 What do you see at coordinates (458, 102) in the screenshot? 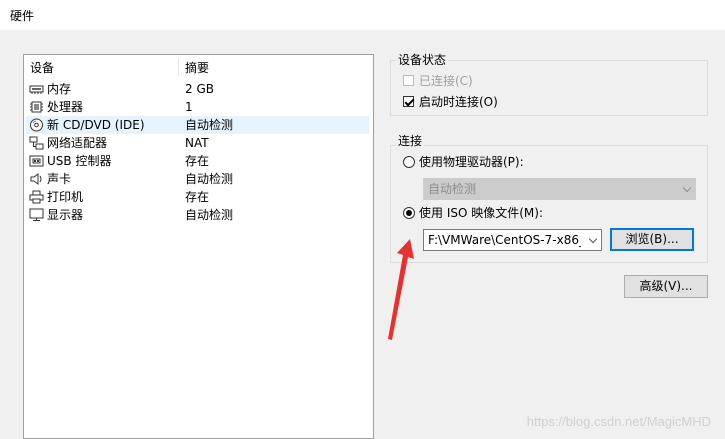
I see `connect-at-power-on-label: 启动时连接(O)` at bounding box center [458, 102].